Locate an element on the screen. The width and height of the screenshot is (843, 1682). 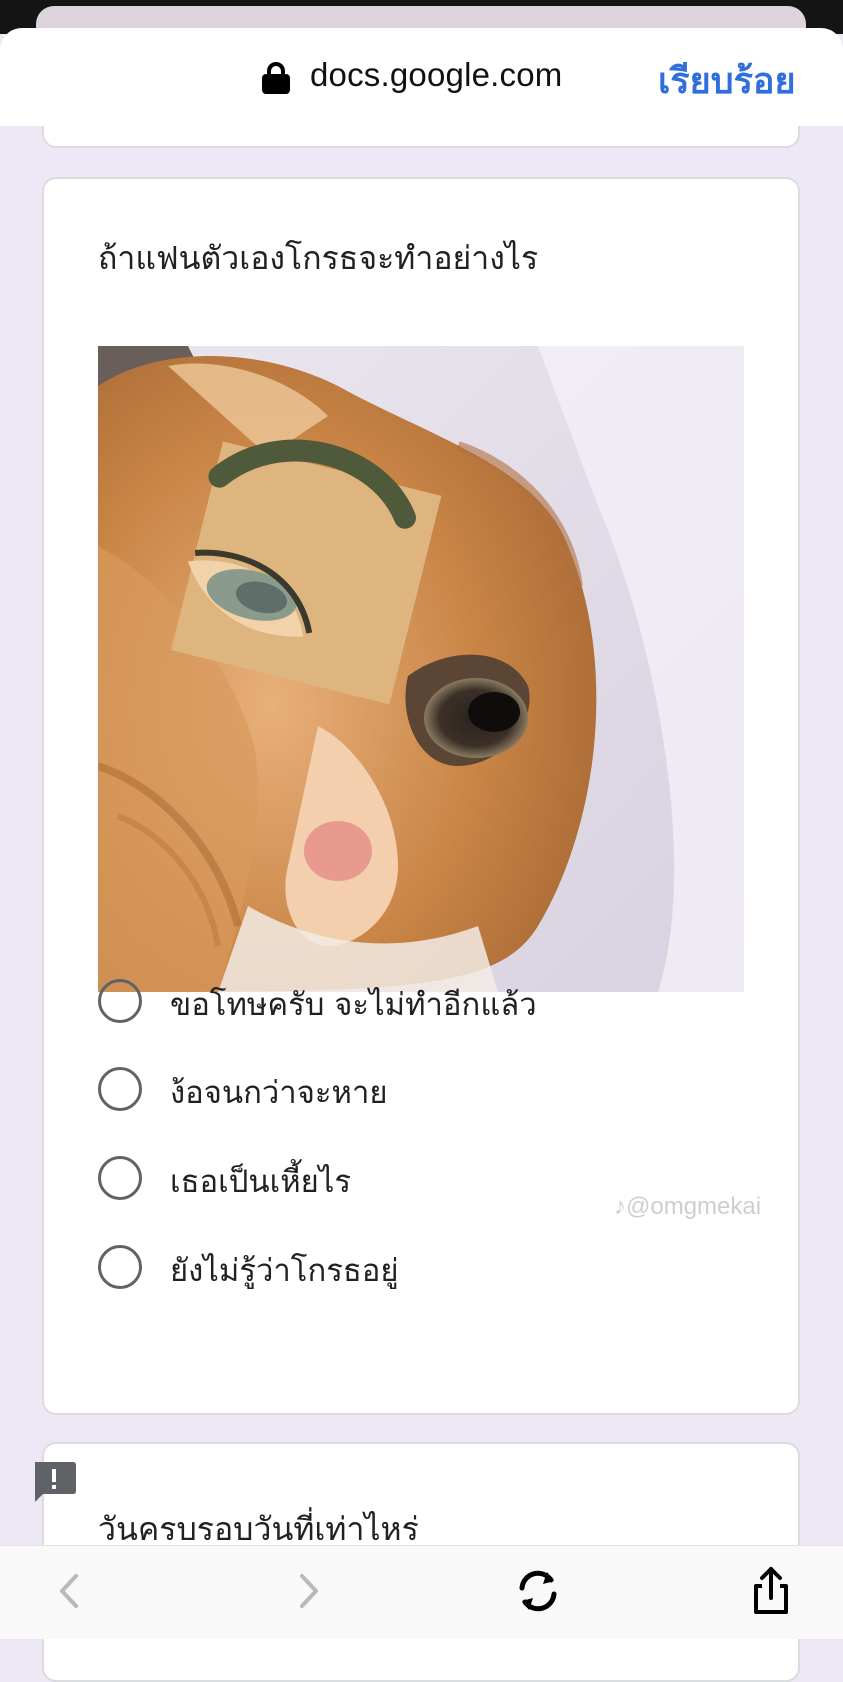
option-label: ง้อจนกว่าจะหาย is located at coordinates (279, 1093).